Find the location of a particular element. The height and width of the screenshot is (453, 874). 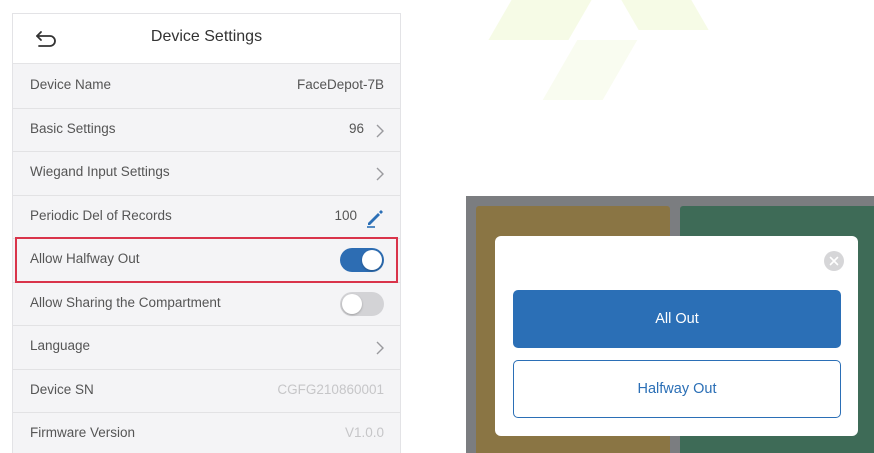

all-out-button: All Out is located at coordinates (677, 319).